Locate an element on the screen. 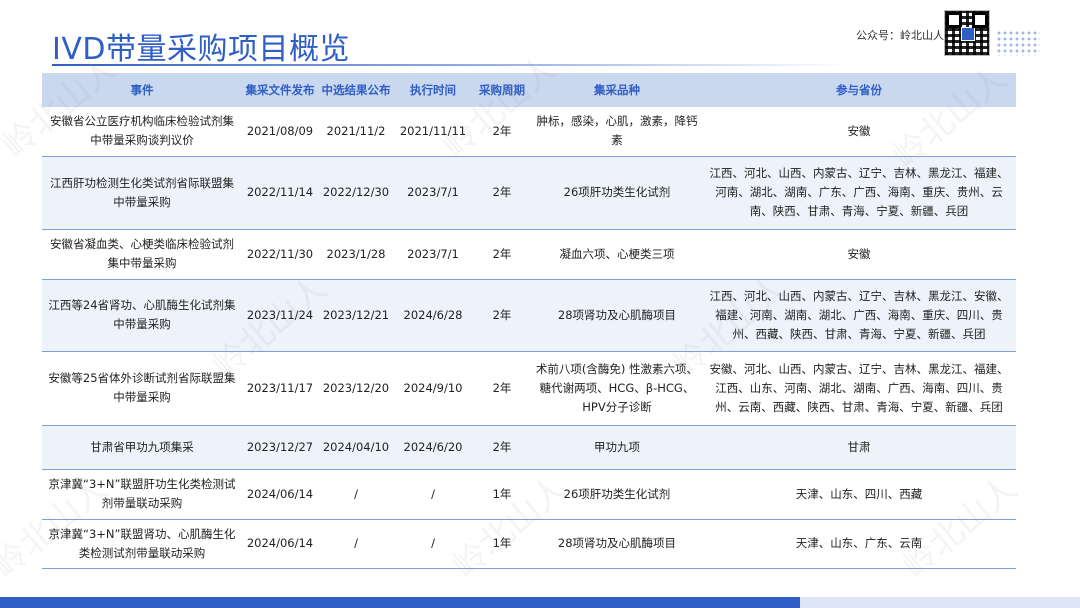 The width and height of the screenshot is (1080, 608). header-cycle: 采购周期 is located at coordinates (502, 90).